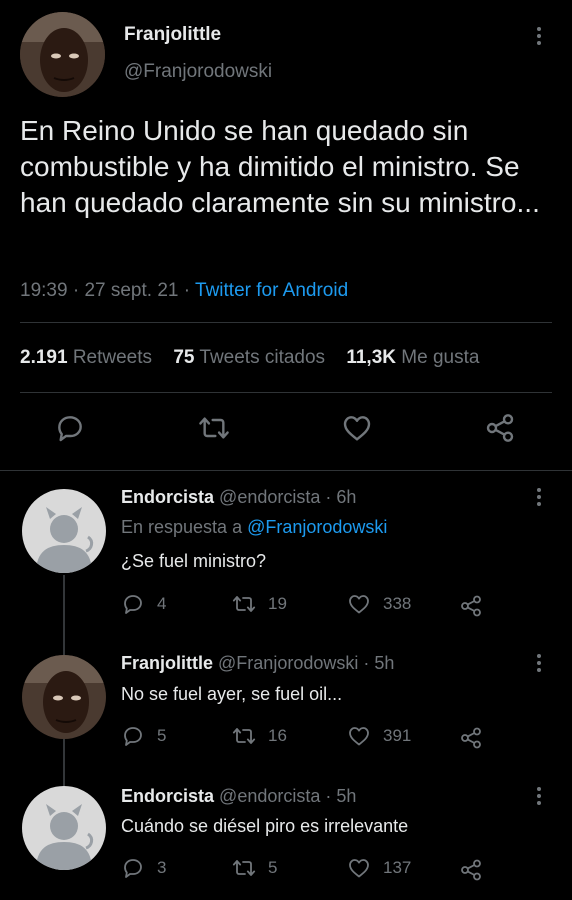 This screenshot has height=900, width=572. I want to click on author-handle: @Franjorodowski, so click(198, 72).